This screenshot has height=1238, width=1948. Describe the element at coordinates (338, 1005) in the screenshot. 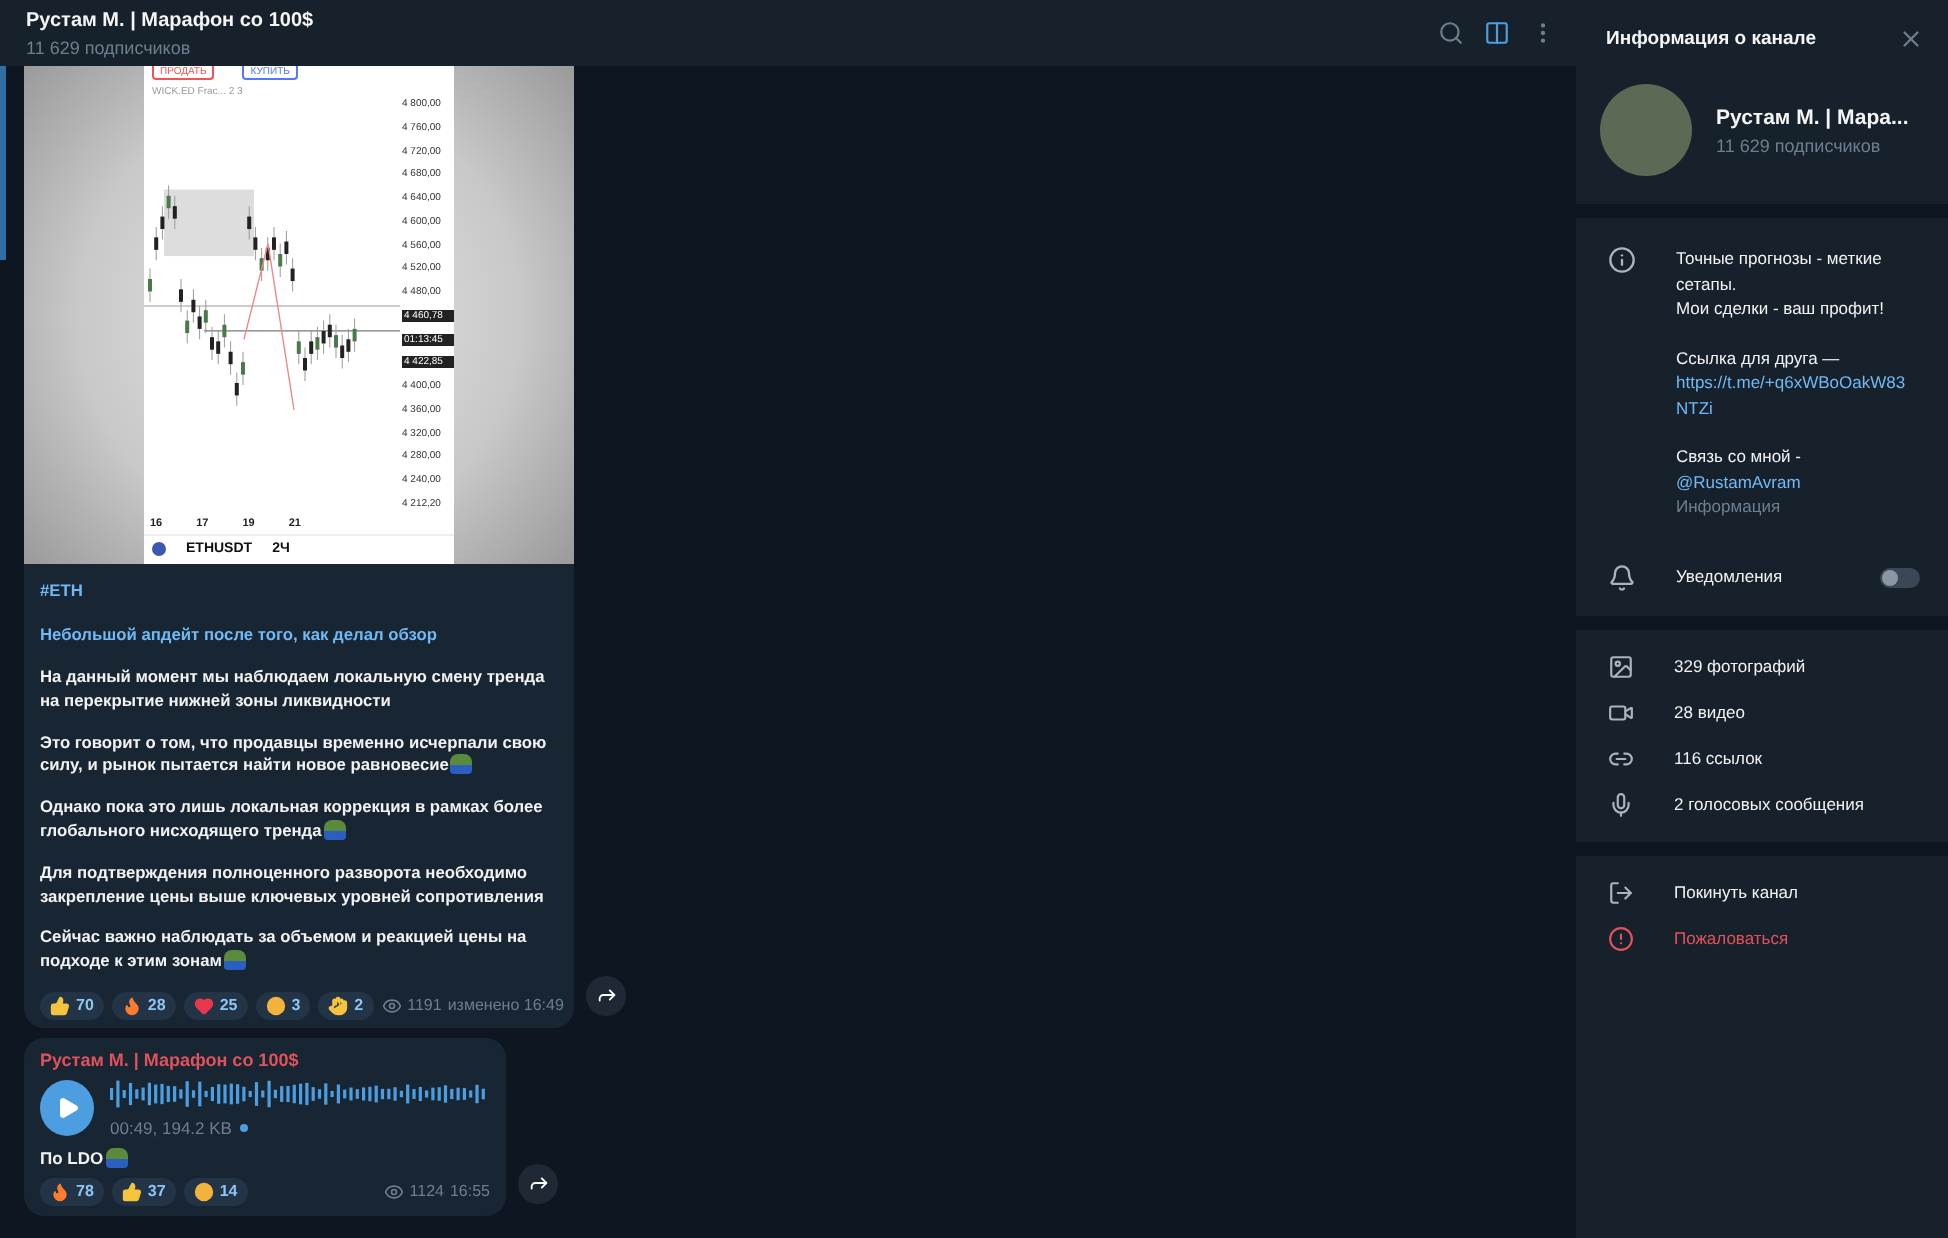

I see `hand-icon` at that location.